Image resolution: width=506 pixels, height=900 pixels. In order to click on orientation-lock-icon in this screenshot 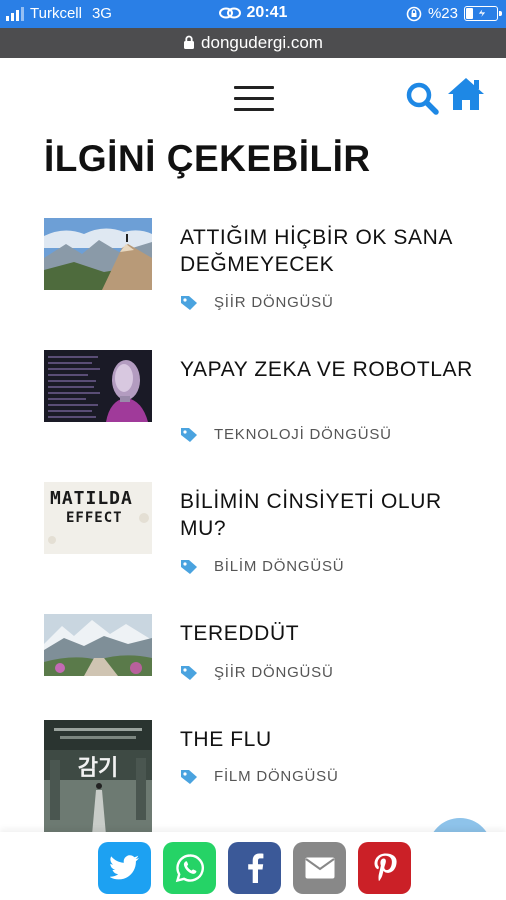, I will do `click(414, 13)`.